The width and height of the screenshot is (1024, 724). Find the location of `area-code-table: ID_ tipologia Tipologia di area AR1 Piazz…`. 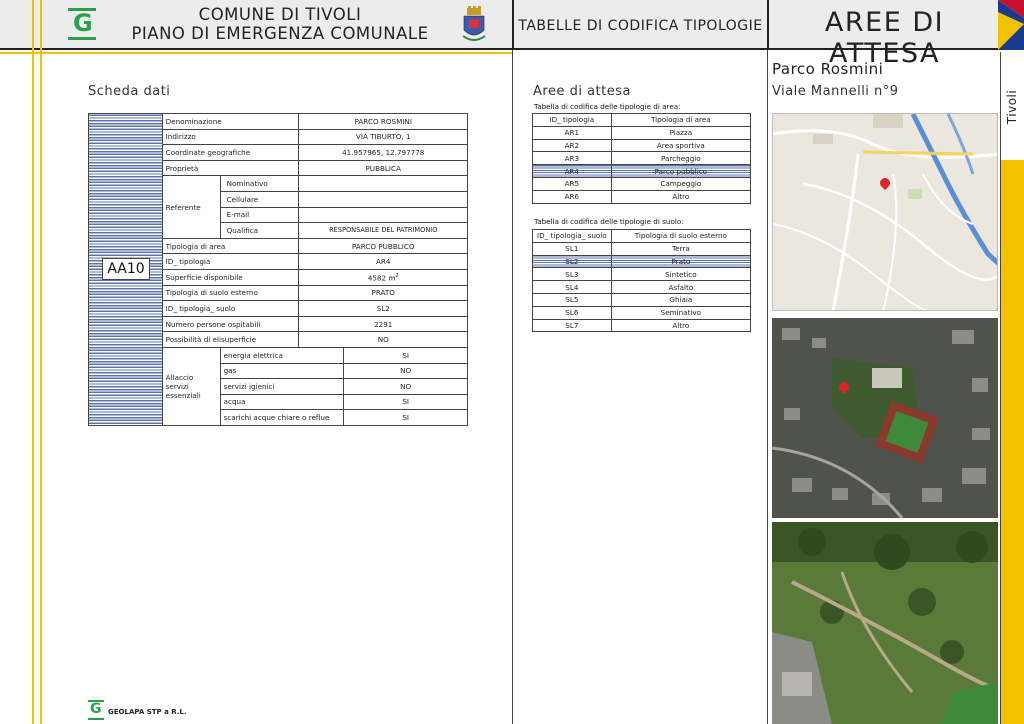

area-code-table: ID_ tipologia Tipologia di area AR1 Piazz… is located at coordinates (642, 158).